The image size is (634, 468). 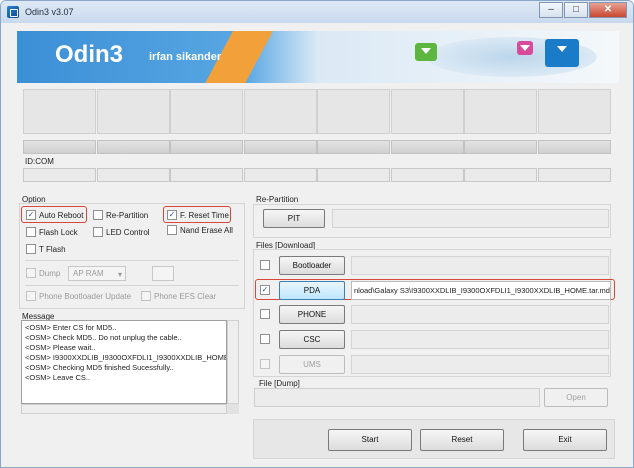 I want to click on open-button: Open, so click(x=576, y=397).